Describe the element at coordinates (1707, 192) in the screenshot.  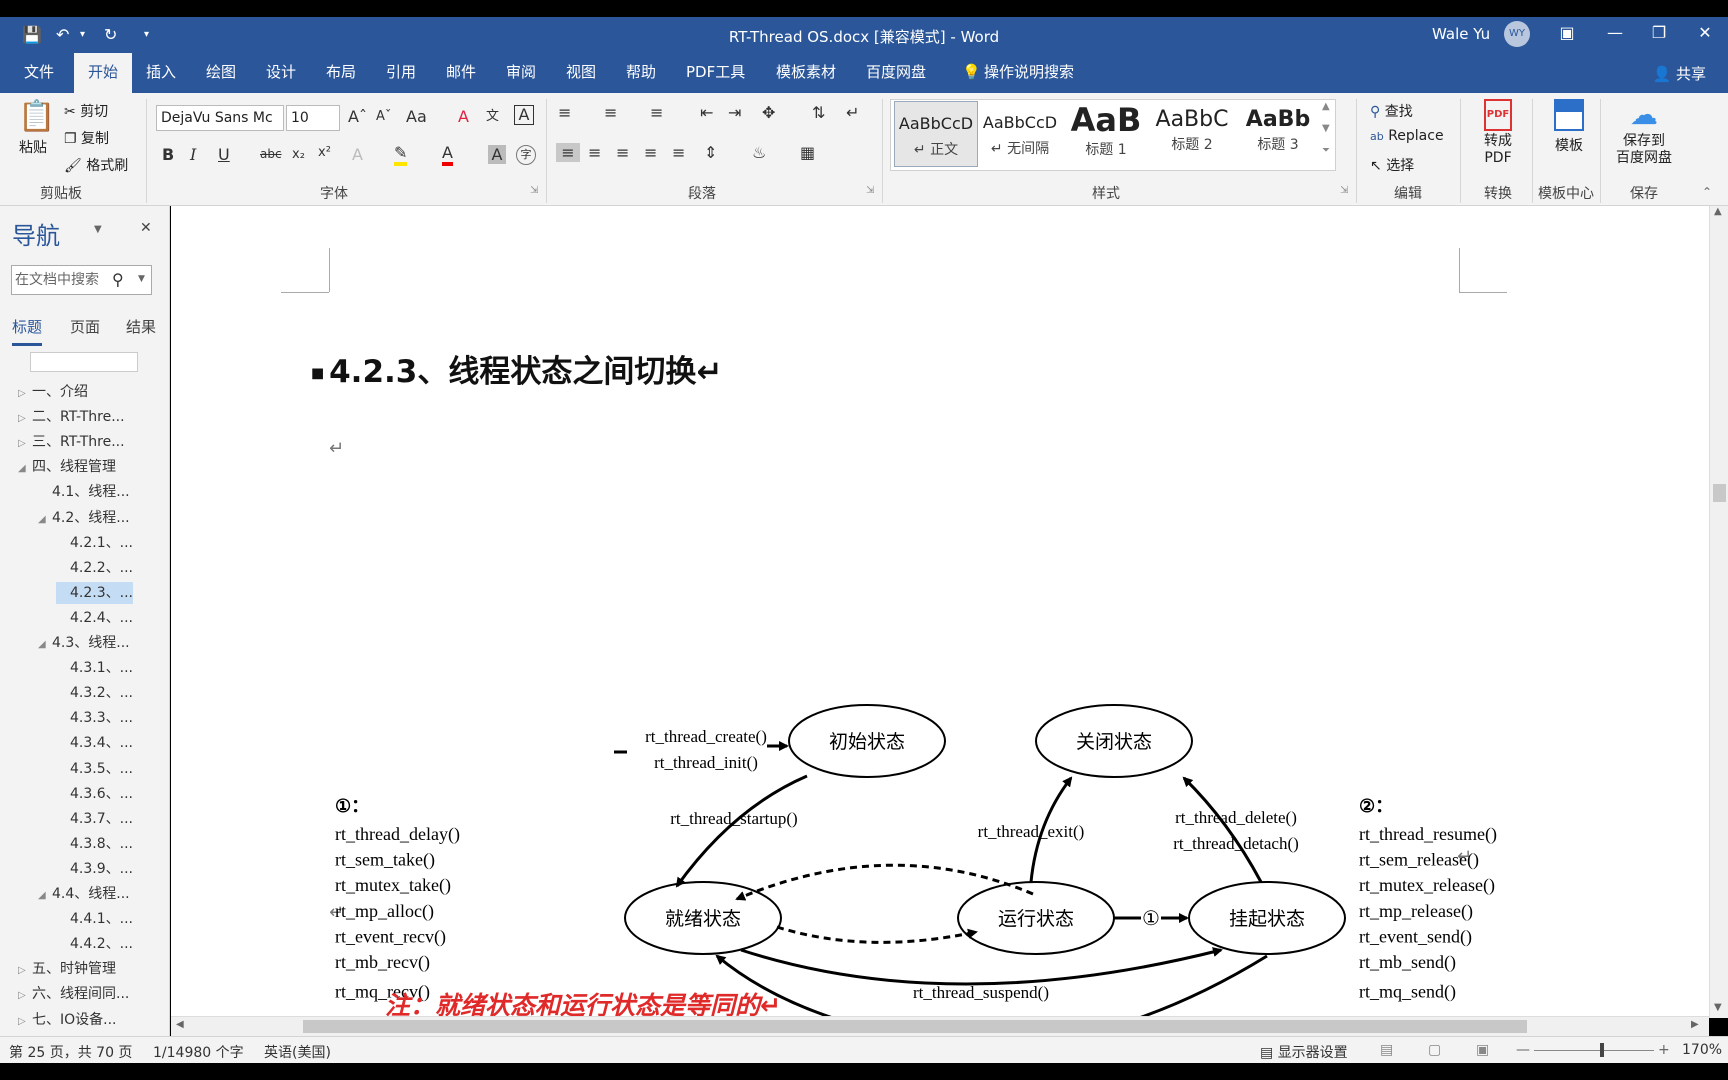
I see `collapse-ribbon-icon: ⌃` at that location.